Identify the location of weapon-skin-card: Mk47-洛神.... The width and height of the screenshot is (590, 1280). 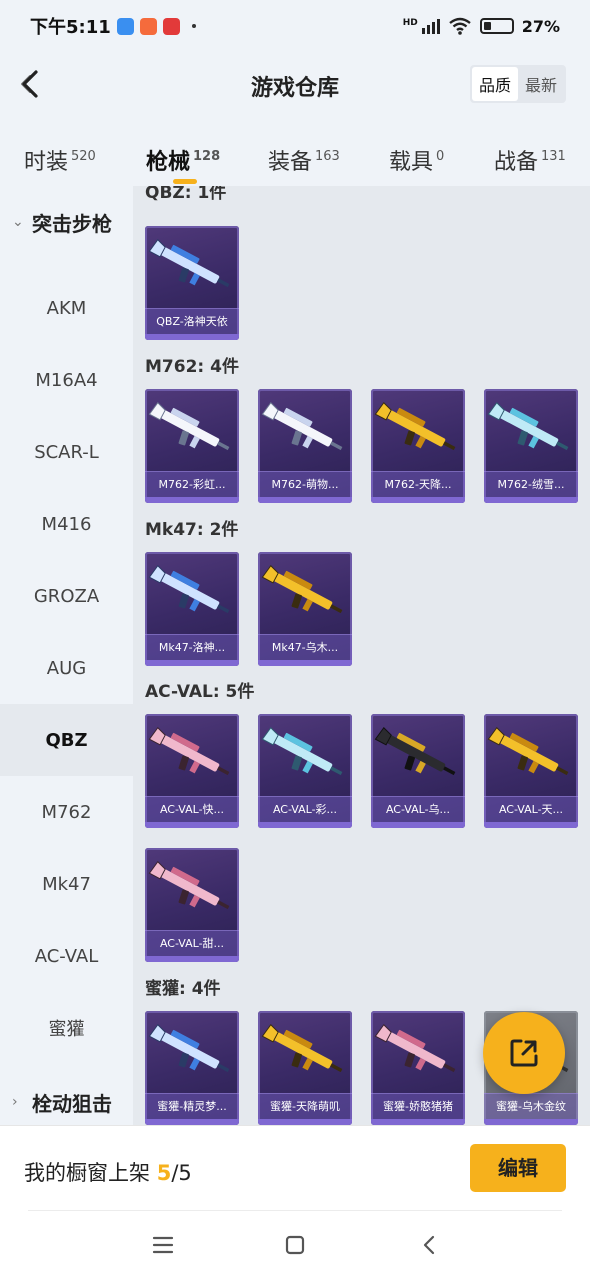
(192, 609).